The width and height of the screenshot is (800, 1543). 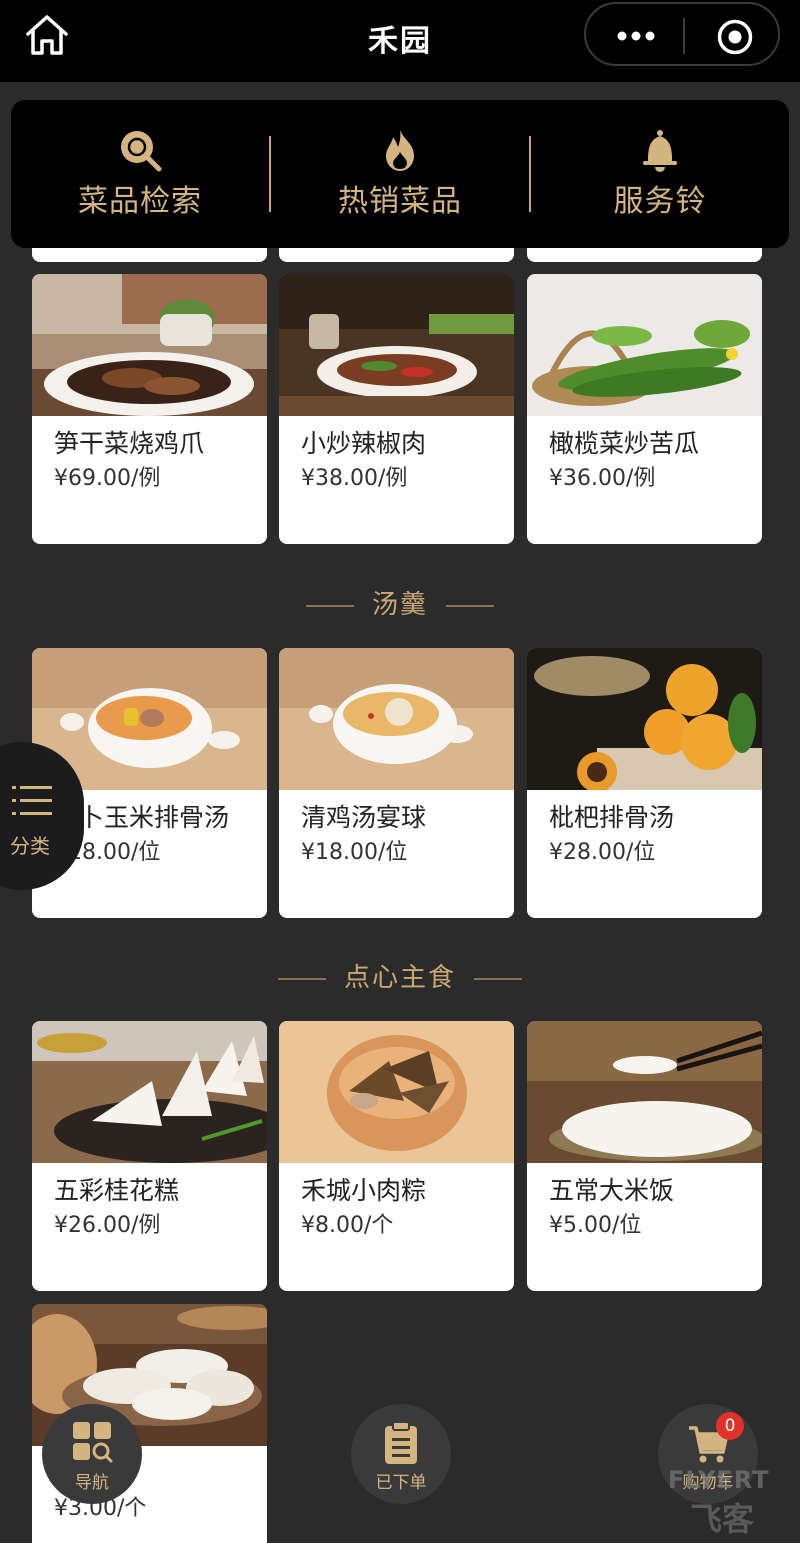 I want to click on dish-price: ¥69.00/例, so click(x=107, y=478).